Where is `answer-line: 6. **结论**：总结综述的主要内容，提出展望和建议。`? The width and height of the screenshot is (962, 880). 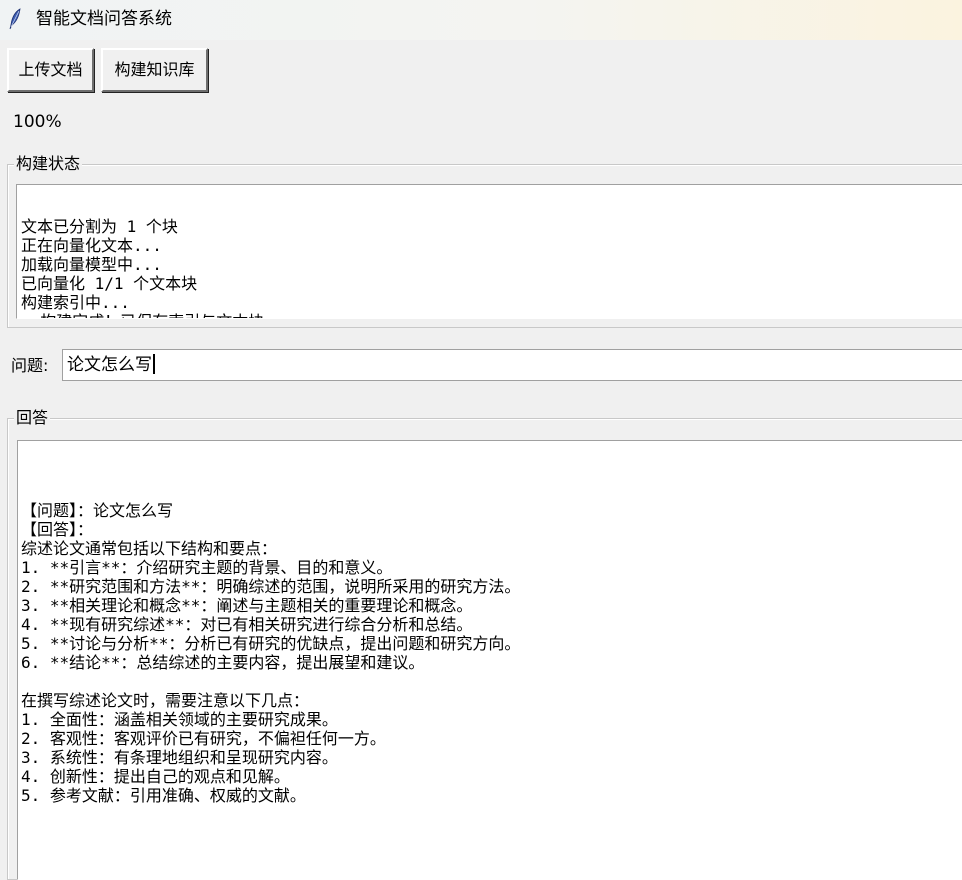
answer-line: 6. **结论**：总结综述的主要内容，提出展望和建议。 is located at coordinates (223, 662).